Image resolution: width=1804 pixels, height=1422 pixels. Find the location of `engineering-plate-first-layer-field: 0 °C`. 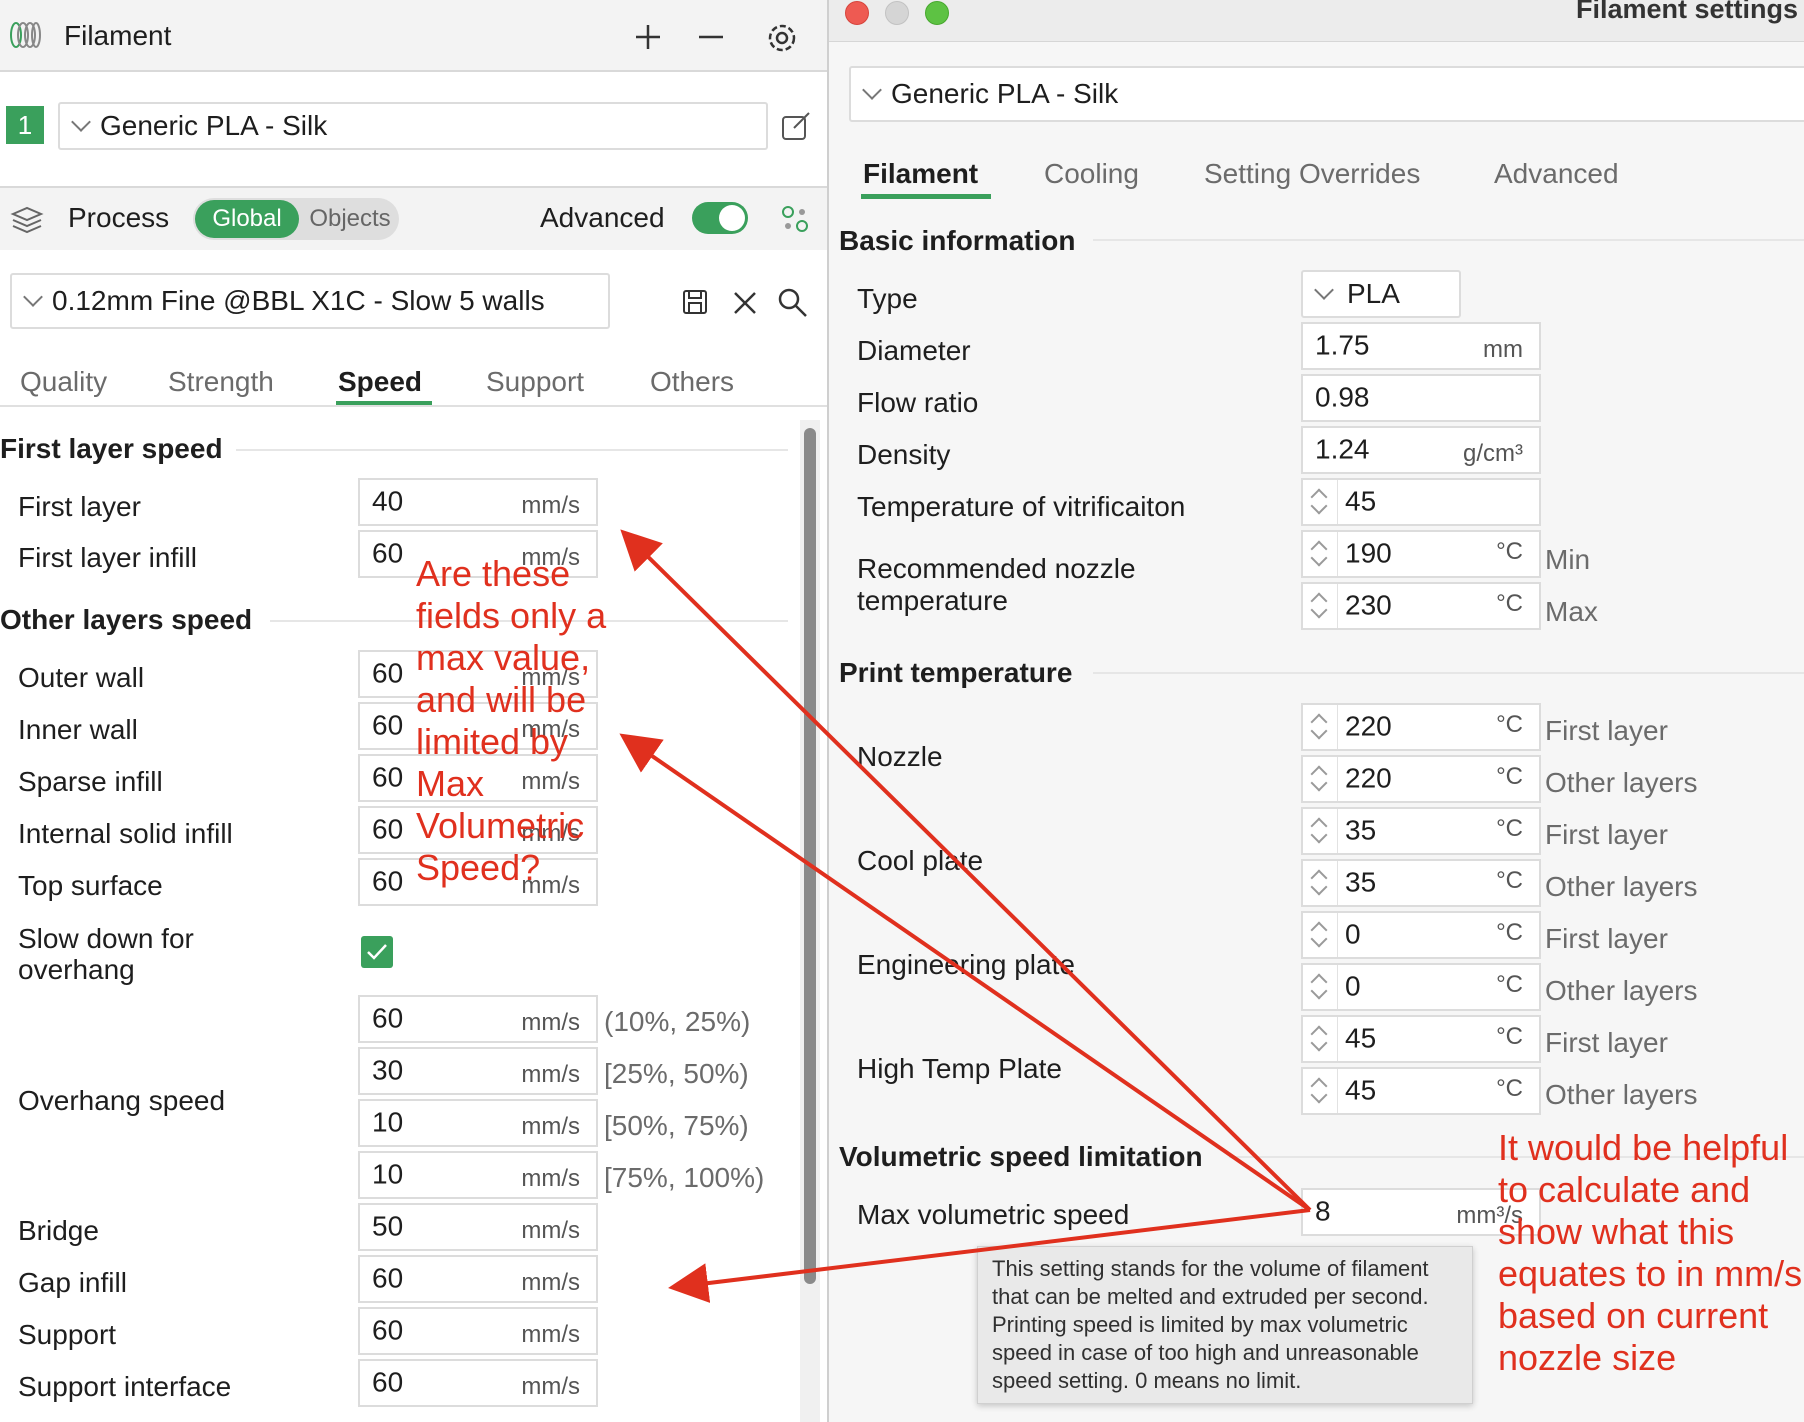

engineering-plate-first-layer-field: 0 °C is located at coordinates (1421, 935).